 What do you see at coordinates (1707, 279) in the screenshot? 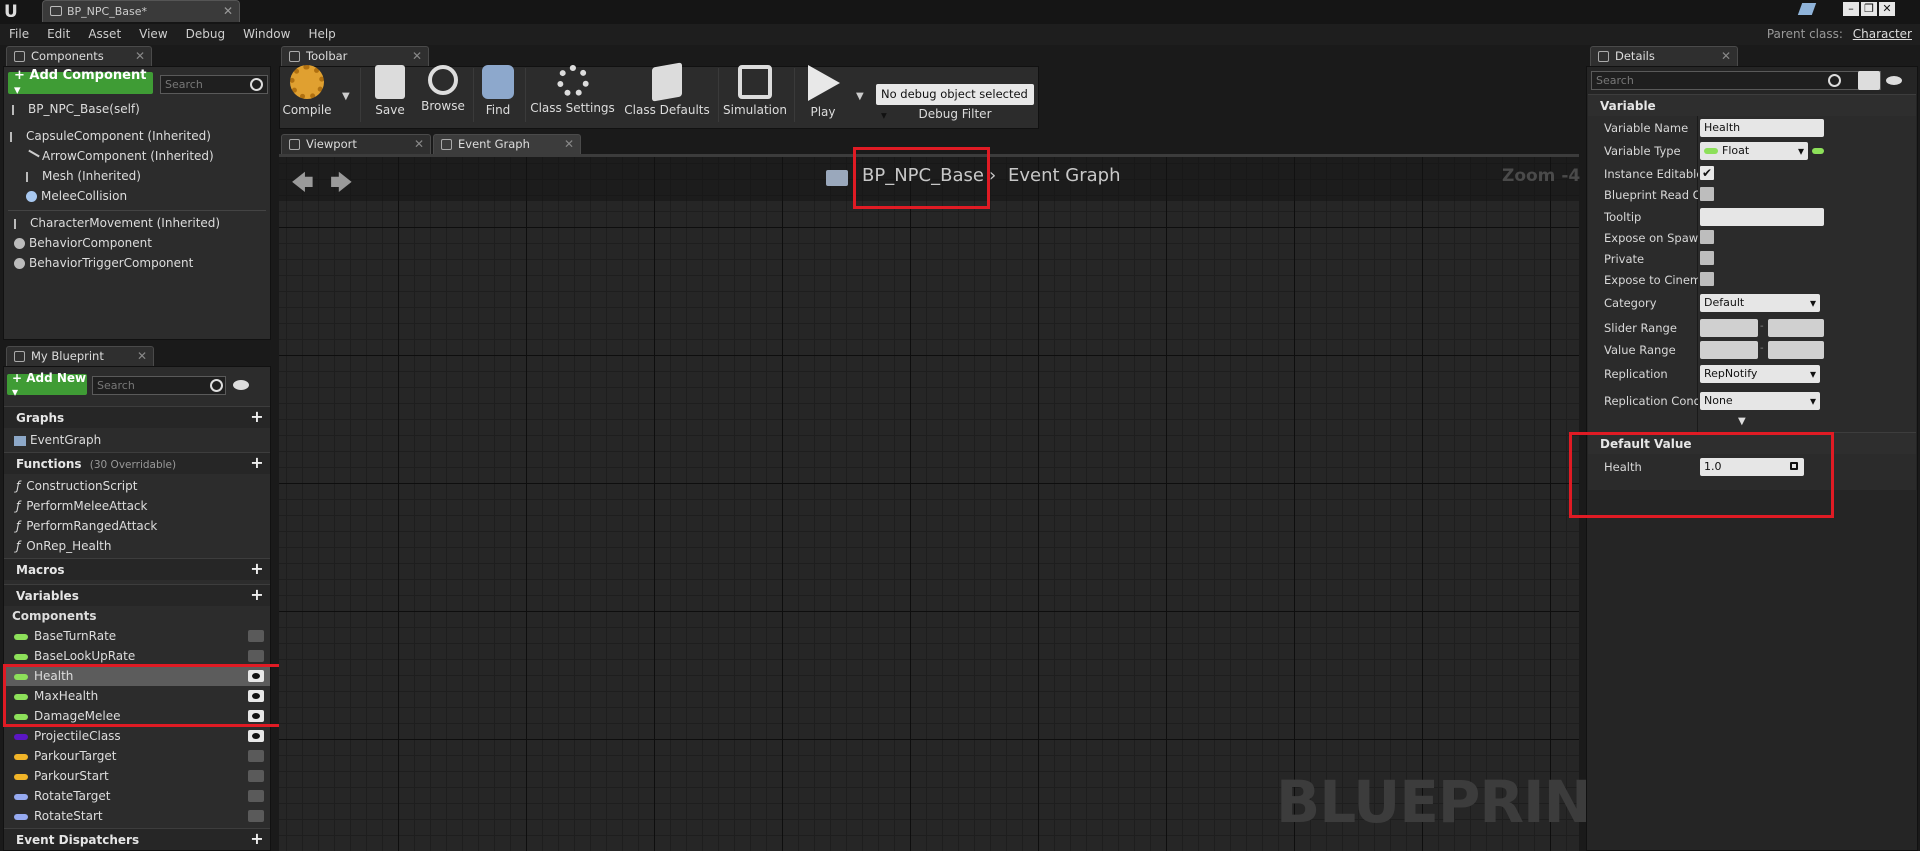
I see `expose-cinematics-checkbox` at bounding box center [1707, 279].